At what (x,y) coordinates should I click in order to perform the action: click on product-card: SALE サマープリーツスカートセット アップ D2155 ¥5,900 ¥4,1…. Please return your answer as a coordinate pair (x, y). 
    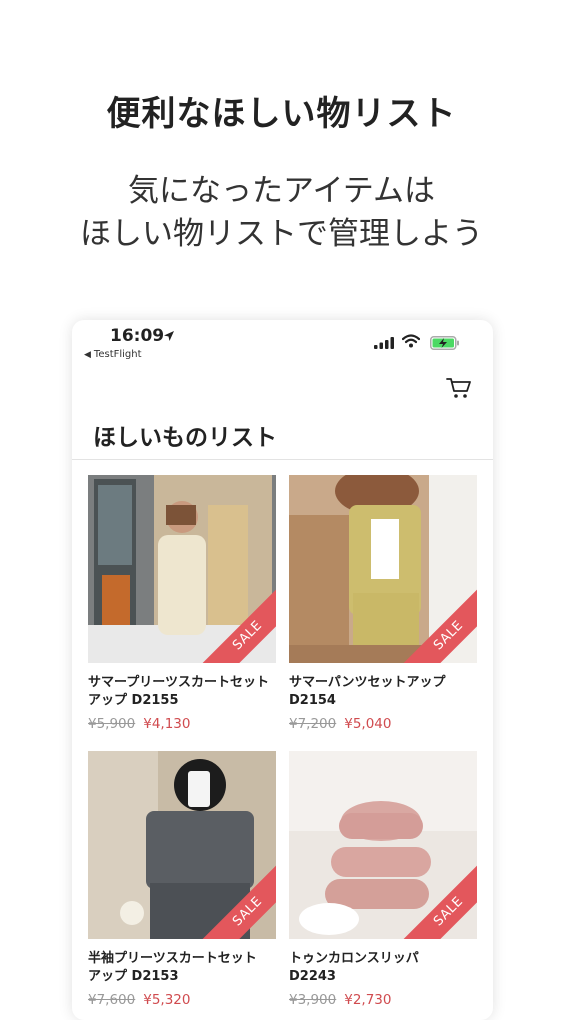
    Looking at the image, I should click on (182, 603).